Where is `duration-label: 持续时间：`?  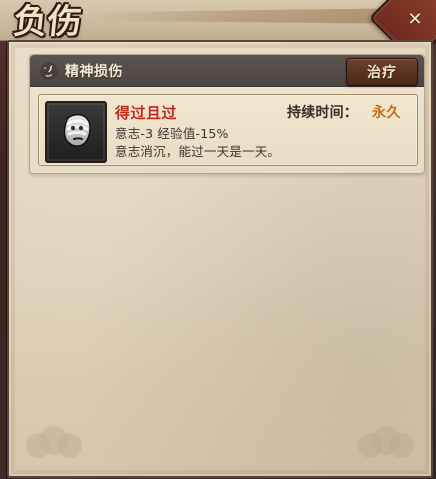 duration-label: 持续时间： is located at coordinates (322, 113).